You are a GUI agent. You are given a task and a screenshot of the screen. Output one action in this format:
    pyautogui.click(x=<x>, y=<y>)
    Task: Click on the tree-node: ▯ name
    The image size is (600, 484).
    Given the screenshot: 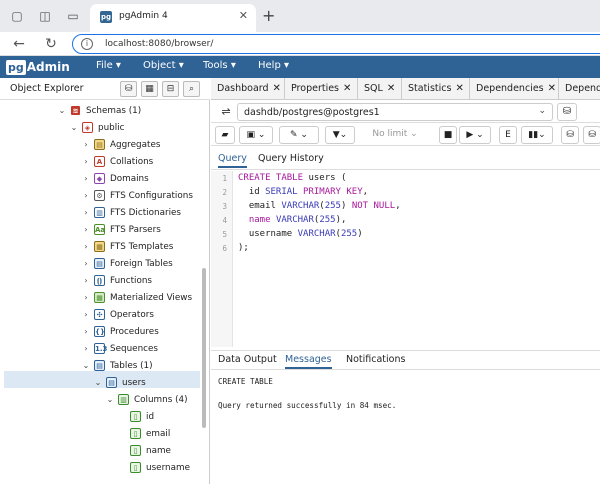 What is the action you would take?
    pyautogui.click(x=143, y=450)
    